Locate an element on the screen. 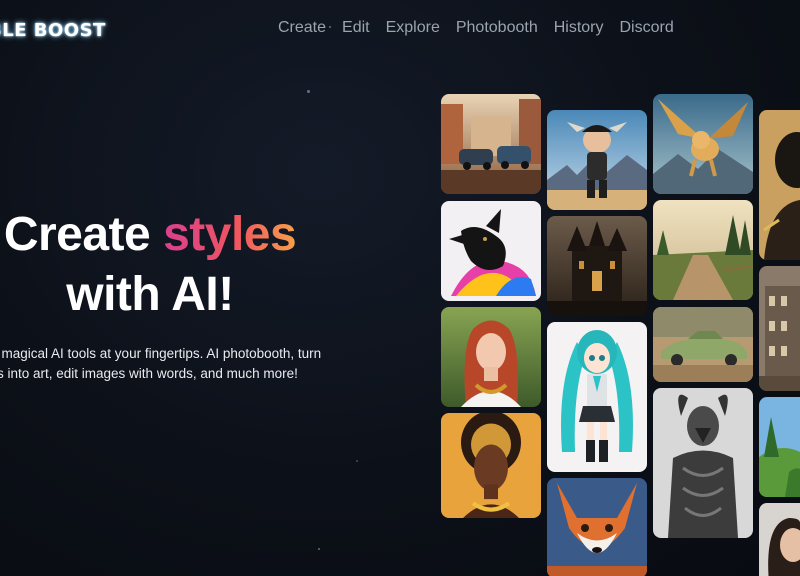 Image resolution: width=800 pixels, height=576 pixels. hero-title-prefix: Create is located at coordinates (83, 234).